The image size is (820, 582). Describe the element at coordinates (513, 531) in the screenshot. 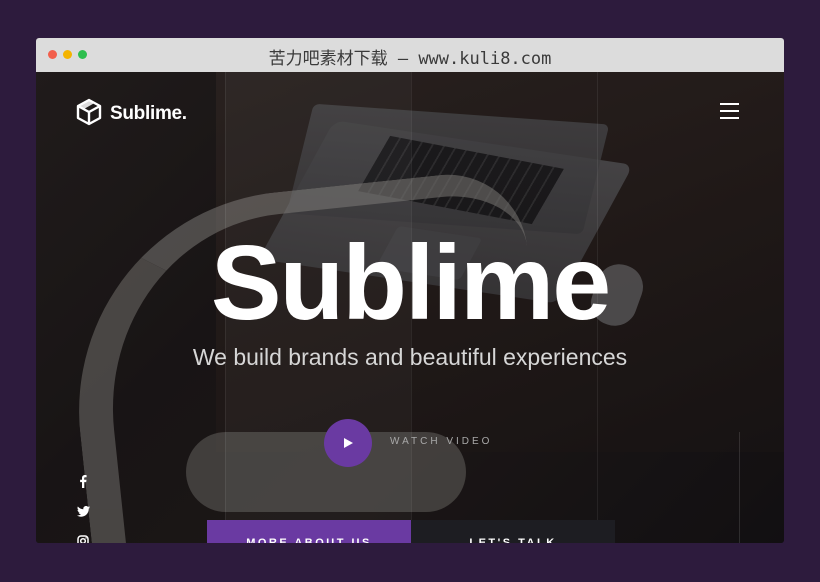

I see `lets-talk-button: LET'S TALK` at that location.